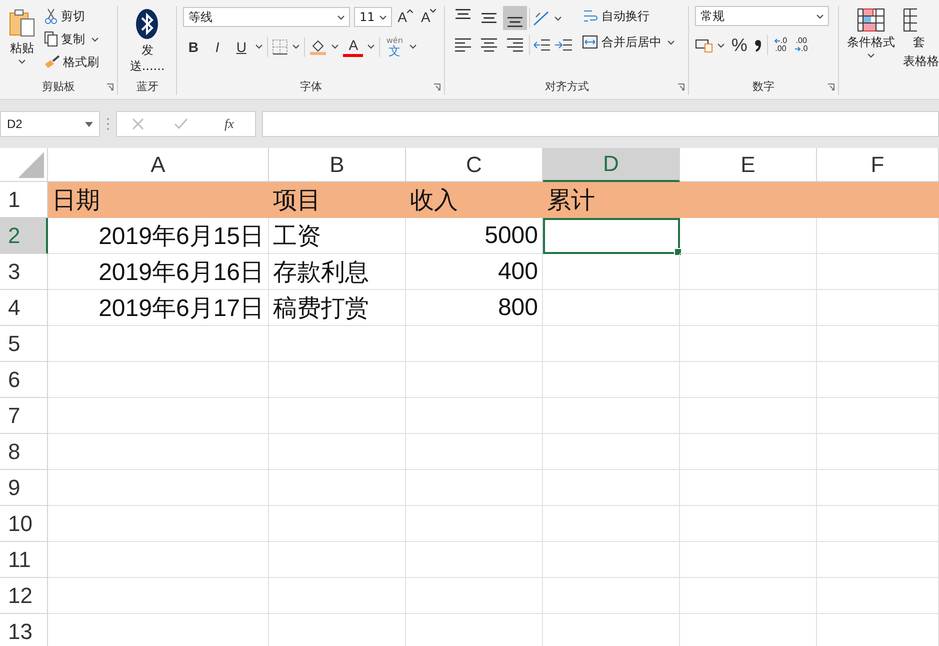  I want to click on table-cell: 累计, so click(611, 200).